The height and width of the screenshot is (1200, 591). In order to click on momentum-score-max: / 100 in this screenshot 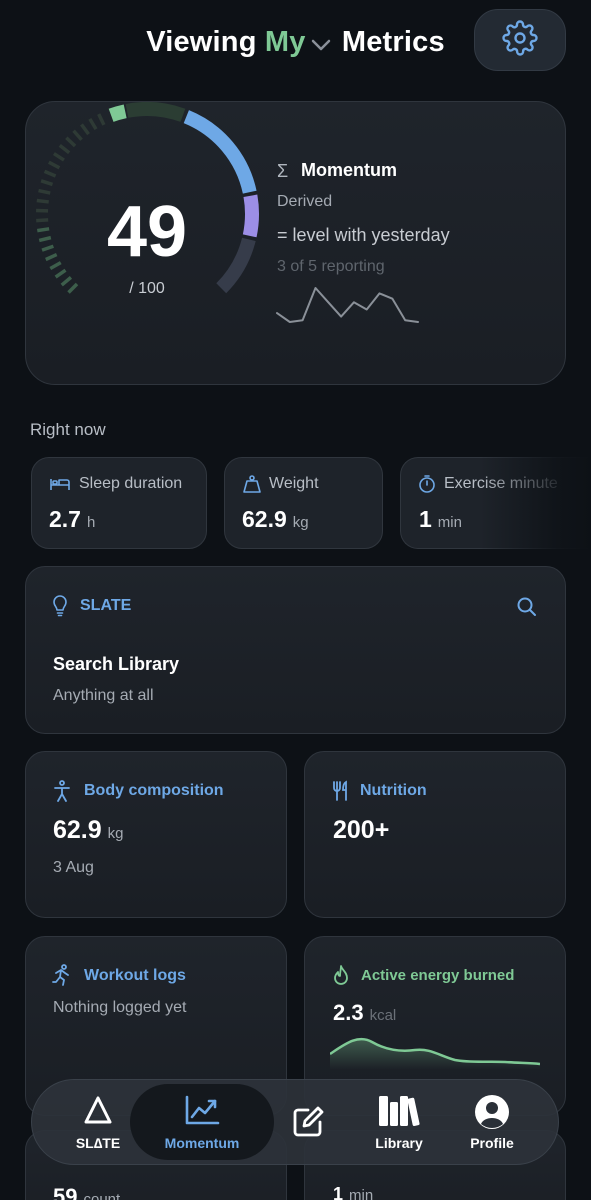, I will do `click(147, 288)`.